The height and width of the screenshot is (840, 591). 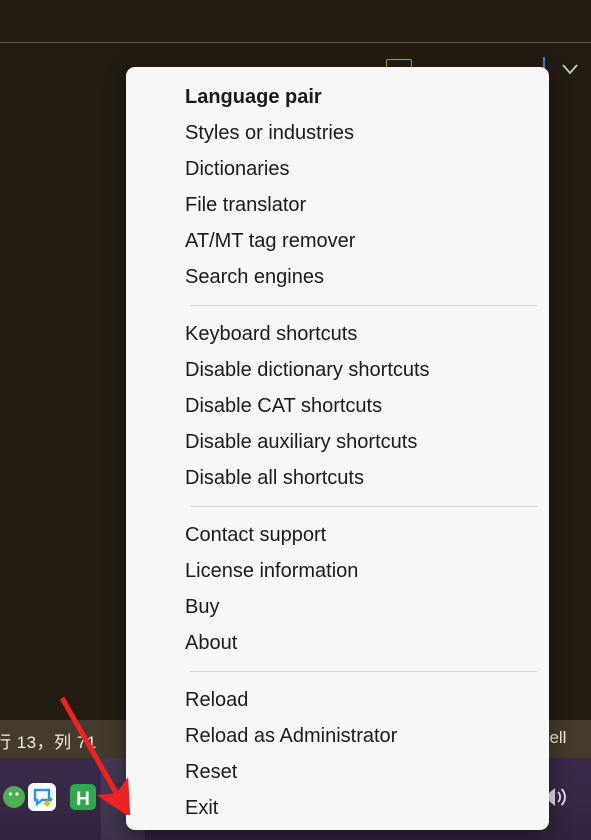 What do you see at coordinates (48, 742) in the screenshot?
I see `cursor-position-label: 行 13，列 71` at bounding box center [48, 742].